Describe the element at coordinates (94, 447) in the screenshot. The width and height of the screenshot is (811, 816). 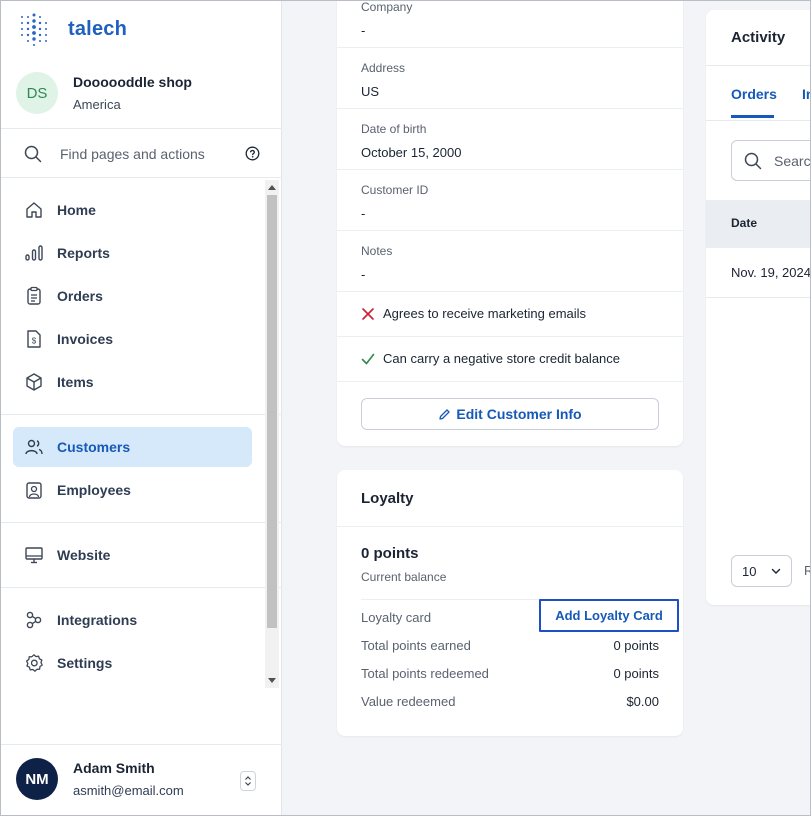
I see `sidebar-item-label: Customers` at that location.